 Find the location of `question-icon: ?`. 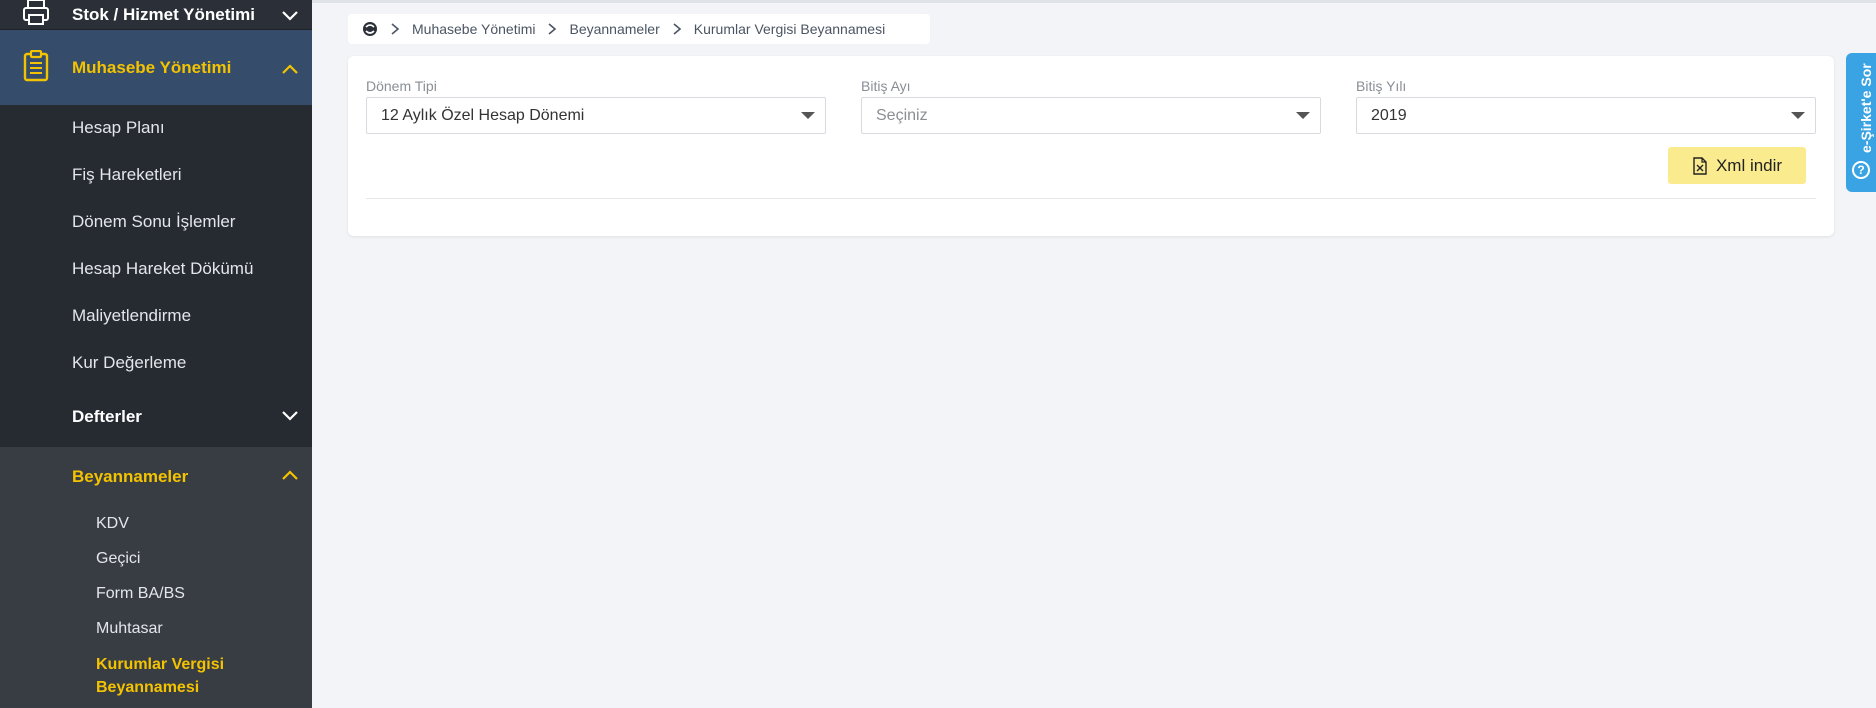

question-icon: ? is located at coordinates (1861, 170).